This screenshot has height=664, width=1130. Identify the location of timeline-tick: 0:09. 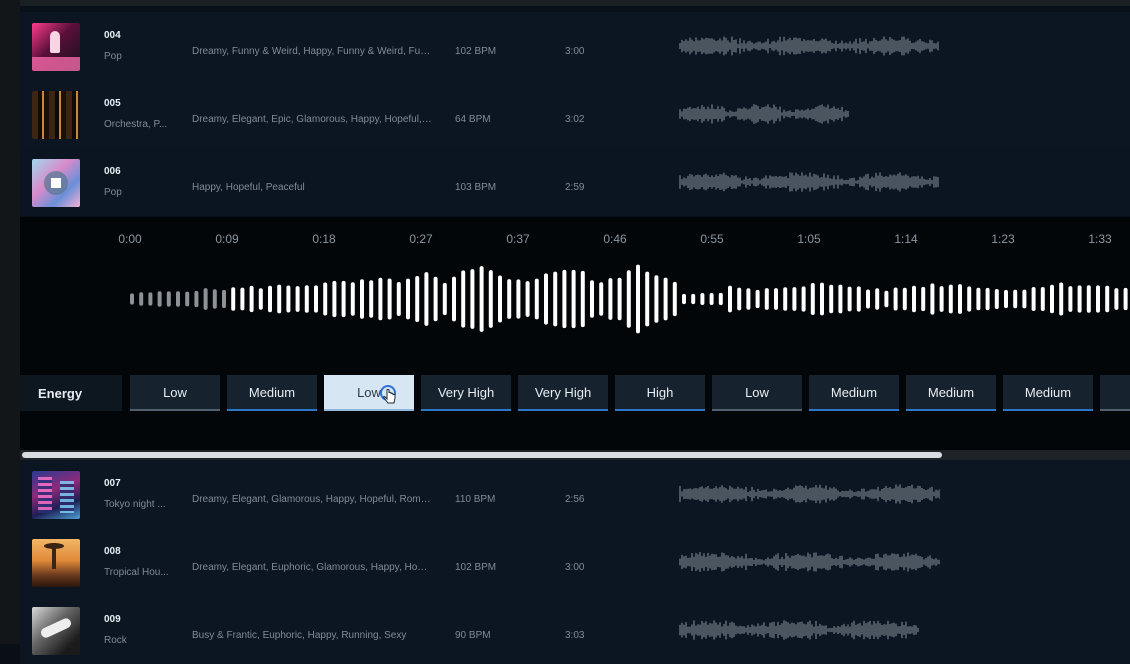
(227, 239).